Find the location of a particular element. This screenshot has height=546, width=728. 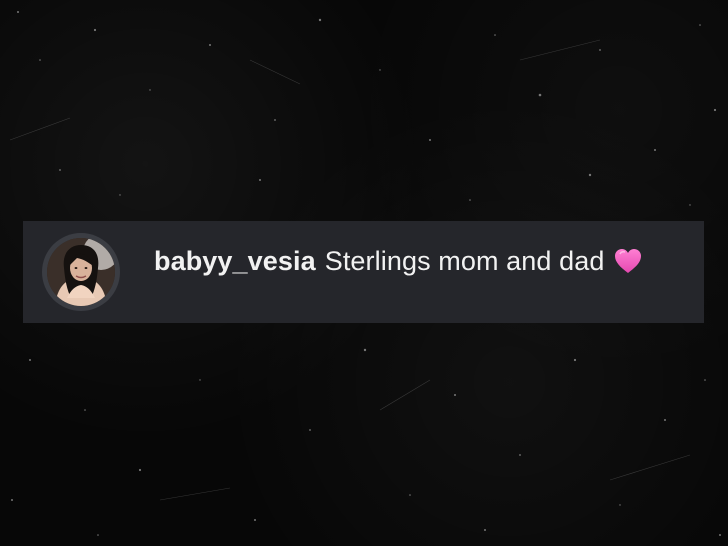

pink-heart-icon is located at coordinates (628, 261).